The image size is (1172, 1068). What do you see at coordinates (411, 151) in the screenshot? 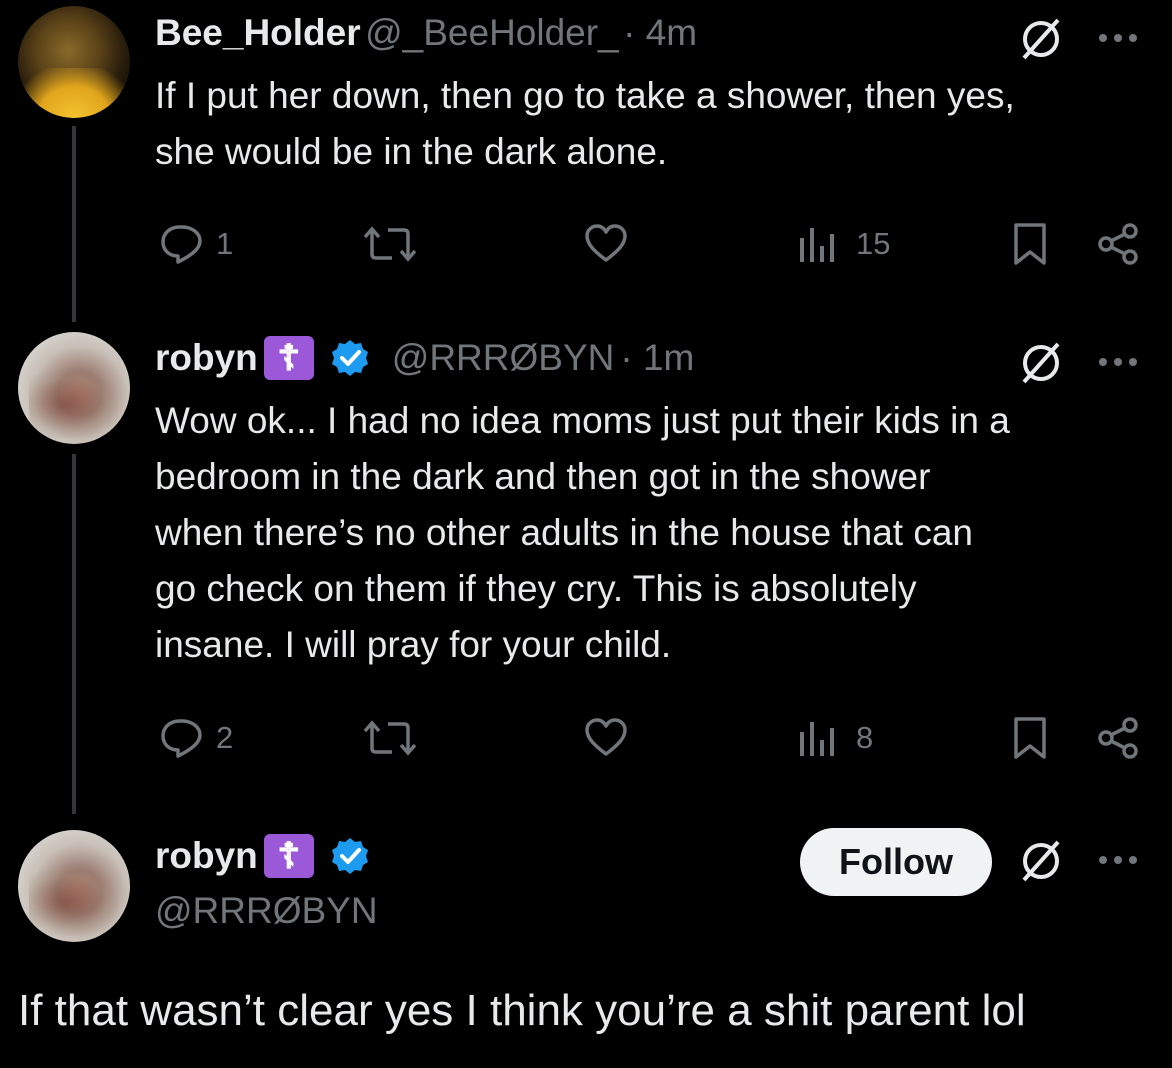
I see `tweet-text-line: she would be in the dark alone.` at bounding box center [411, 151].